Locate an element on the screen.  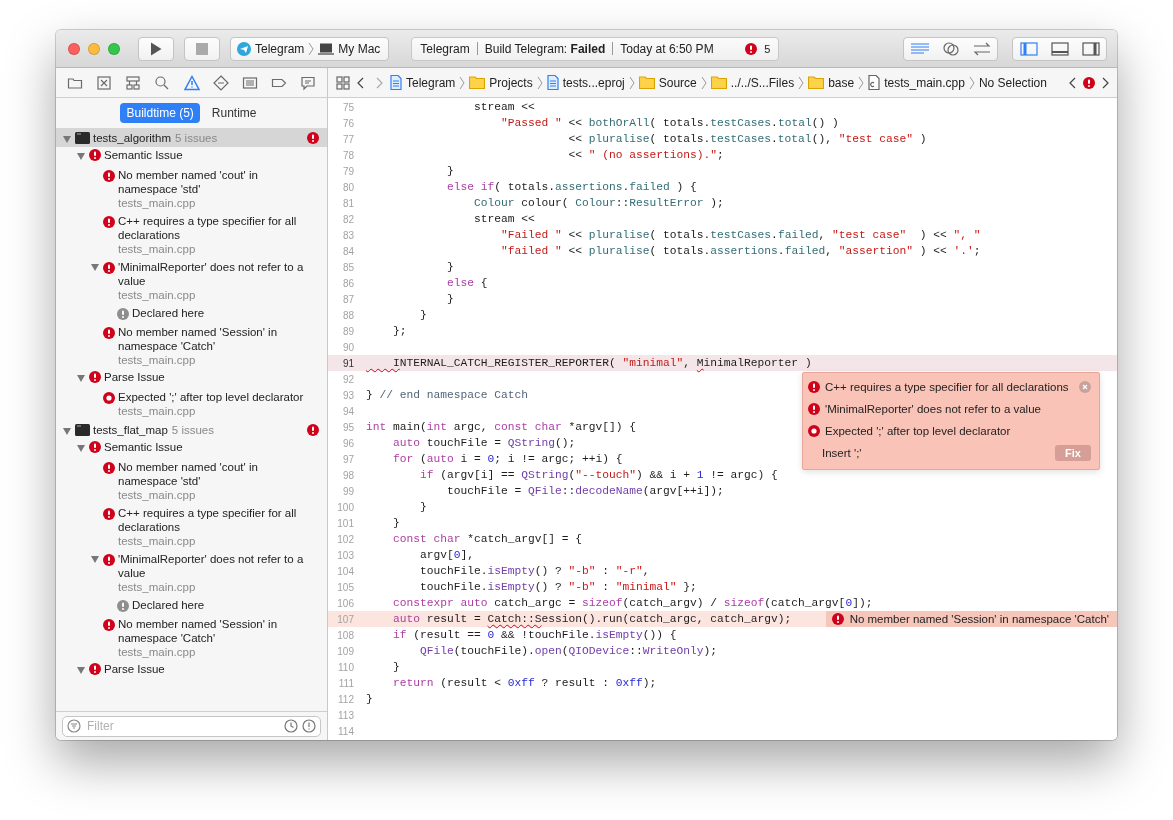
issue-mode-tab: Buildtime (5) is located at coordinates (160, 113).